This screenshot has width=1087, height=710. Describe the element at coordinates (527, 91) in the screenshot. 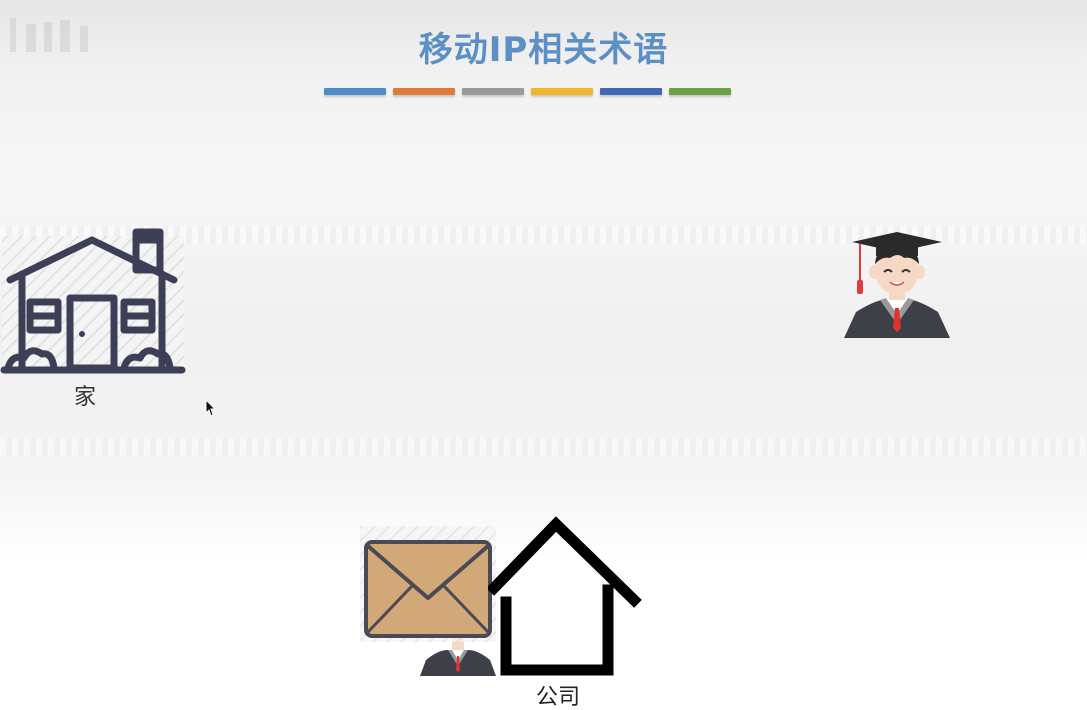

I see `title-underline-color-bar` at that location.